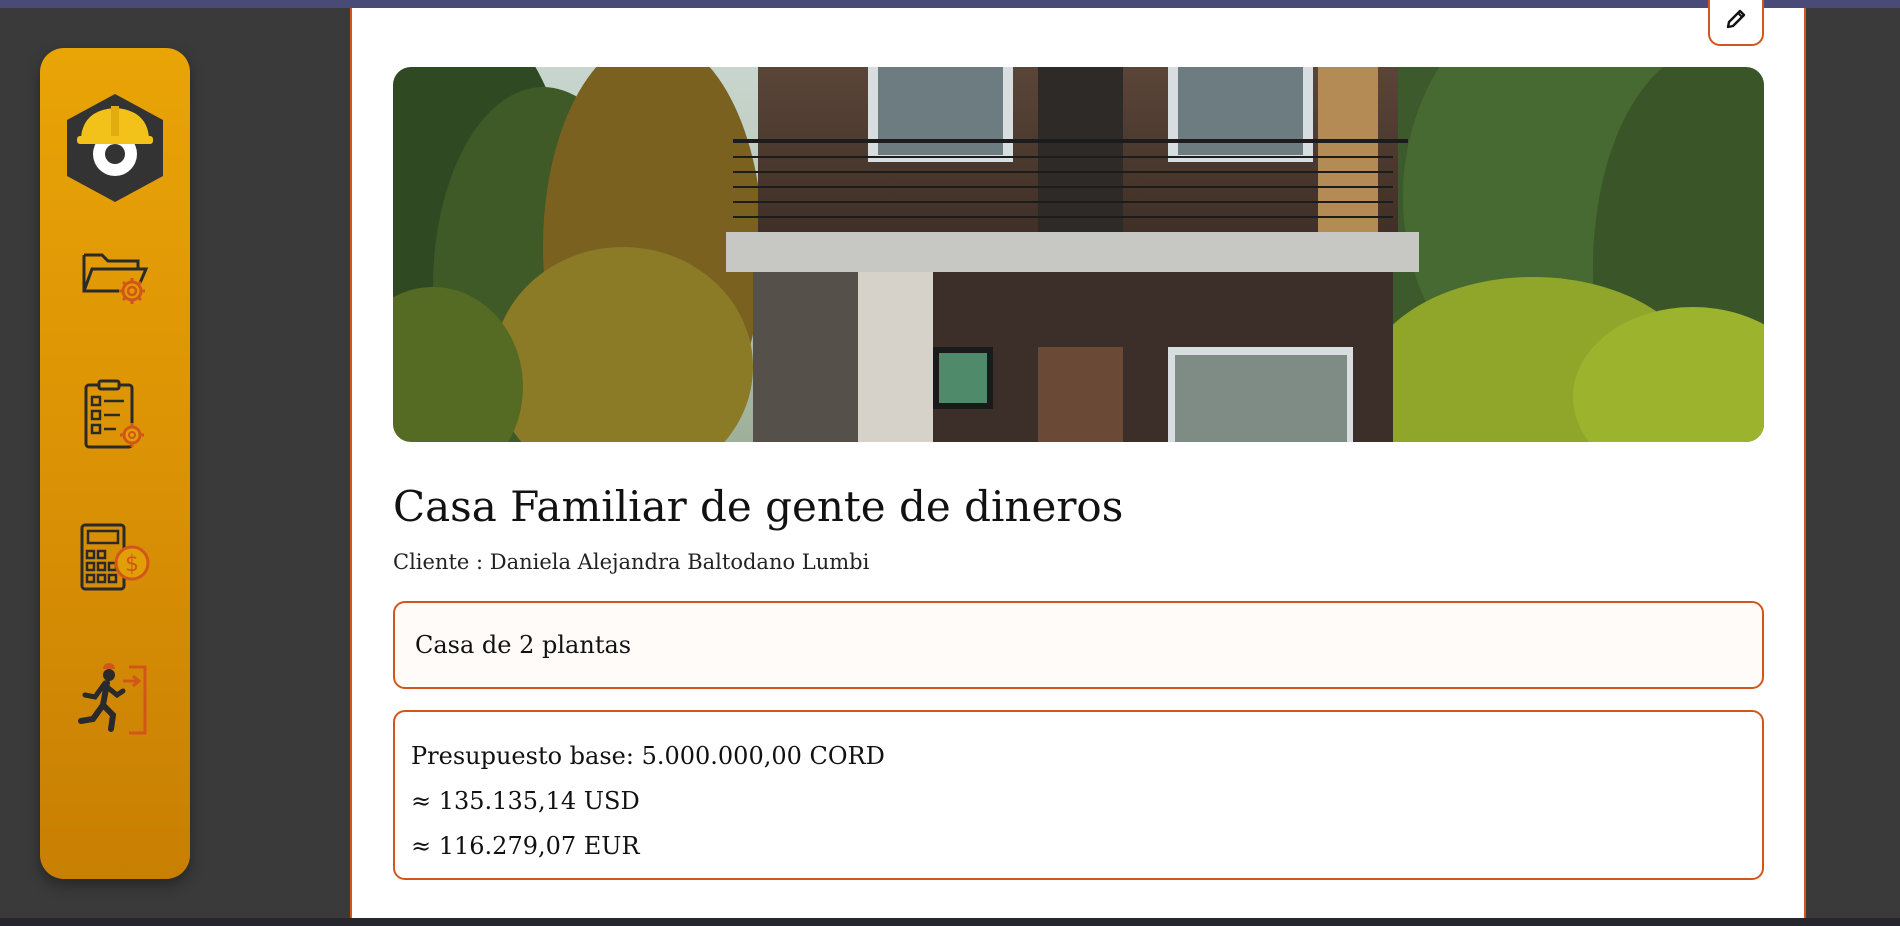  Describe the element at coordinates (523, 645) in the screenshot. I see `description-text: Casa de 2 plantas` at that location.